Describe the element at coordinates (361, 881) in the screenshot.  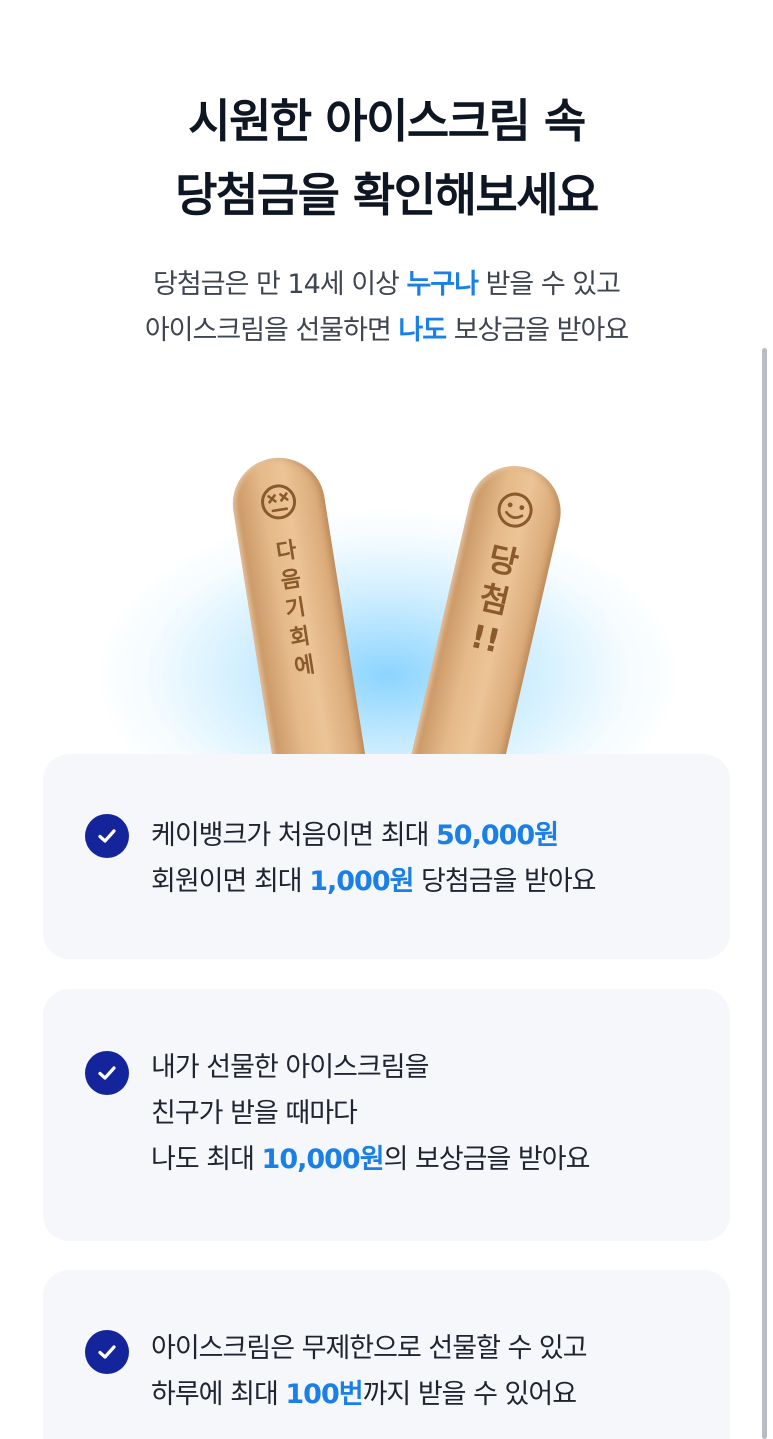
I see `benefit-amount: 1,000원` at that location.